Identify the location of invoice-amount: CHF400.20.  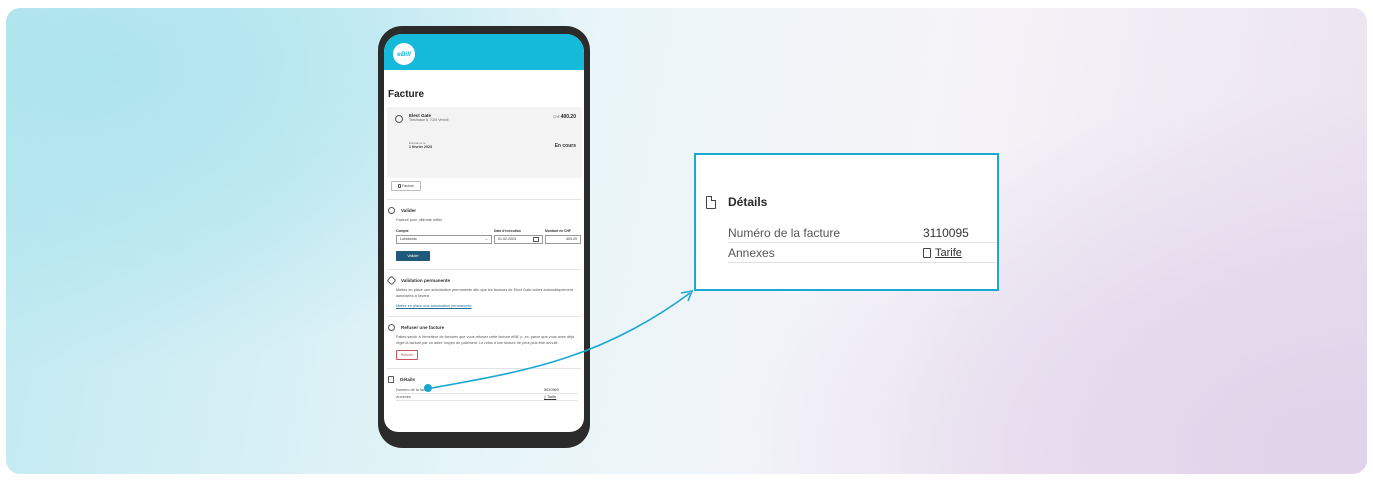
(564, 117).